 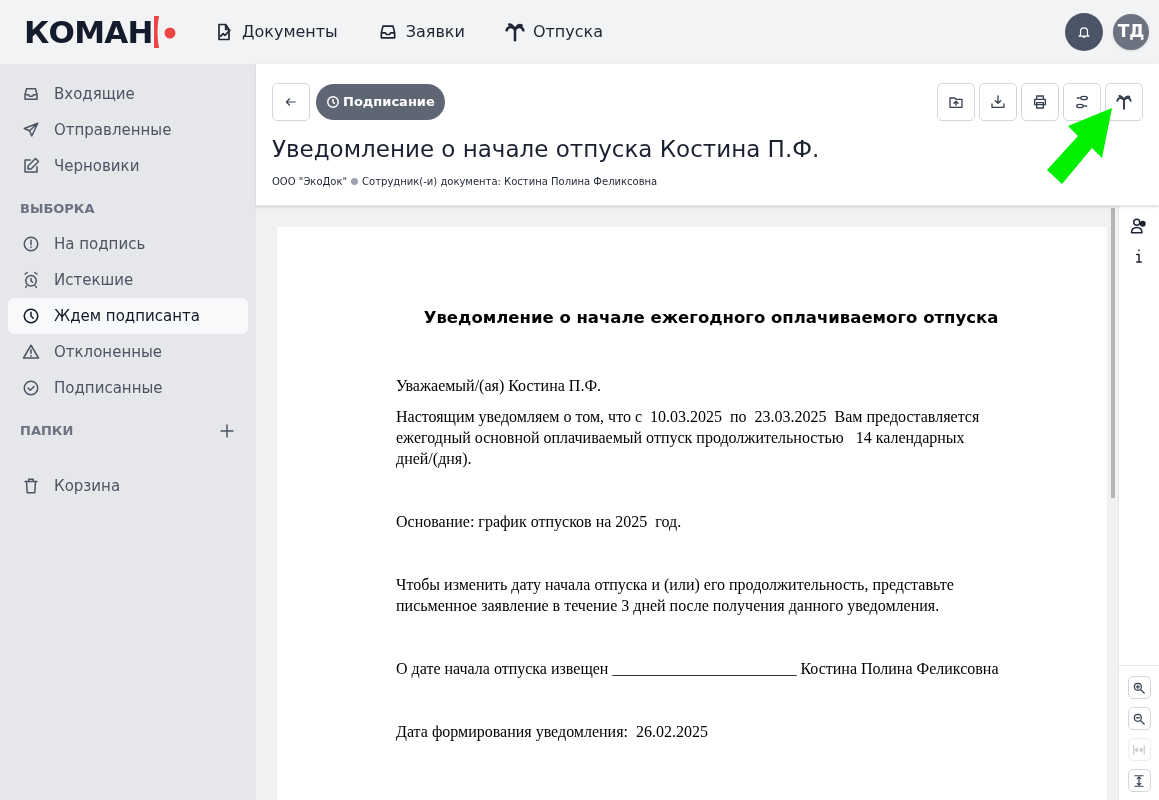 I want to click on document-heading: Уведомление о начале ежегодного оплачиваемого отпуска, so click(x=711, y=318).